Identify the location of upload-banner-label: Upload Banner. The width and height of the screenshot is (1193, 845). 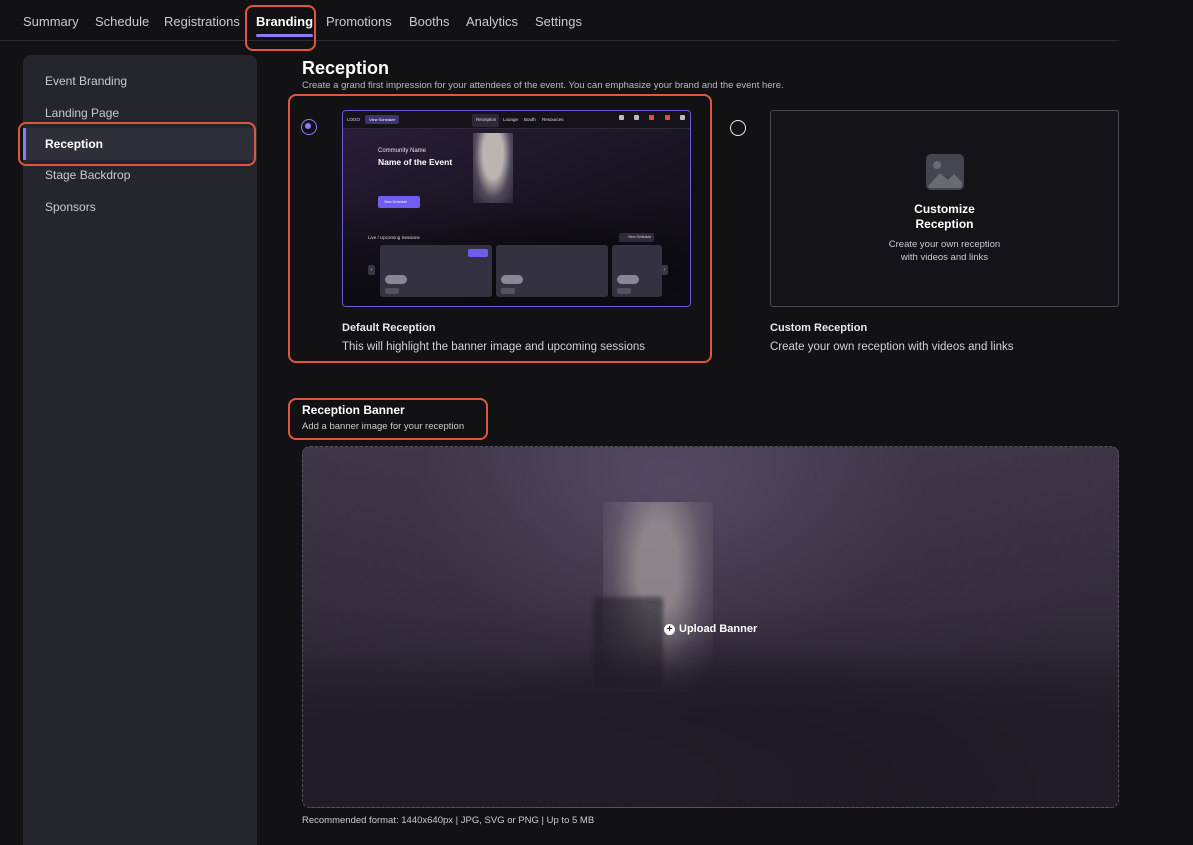
(718, 629).